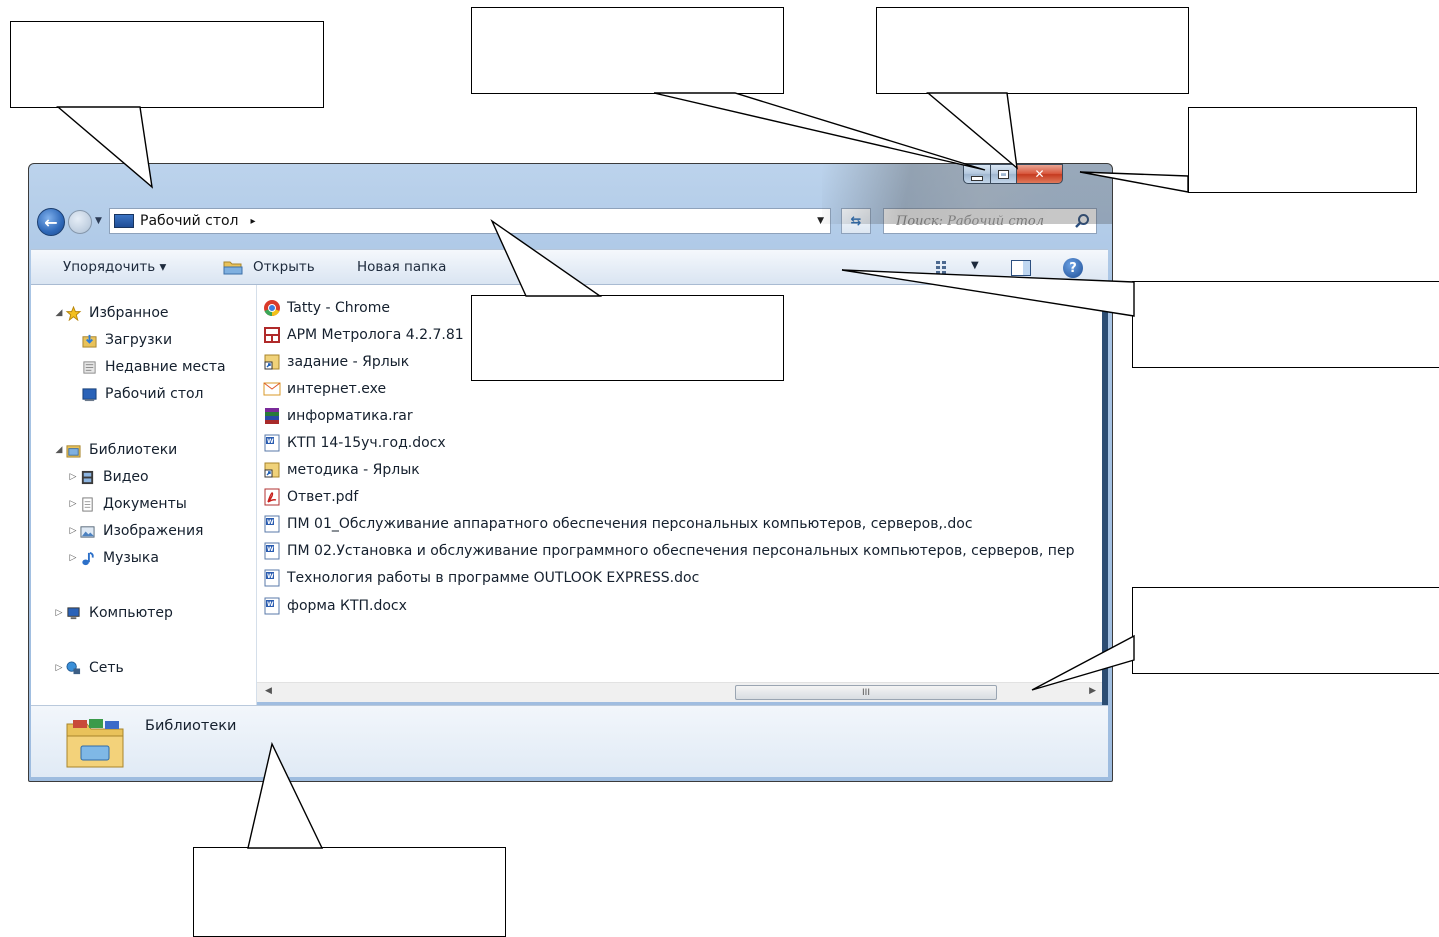  Describe the element at coordinates (984, 221) in the screenshot. I see `search-input` at that location.